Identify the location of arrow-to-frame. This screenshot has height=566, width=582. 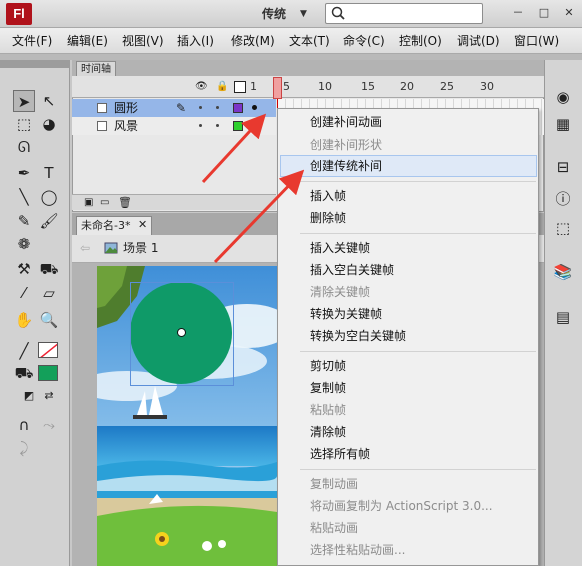
(234, 148).